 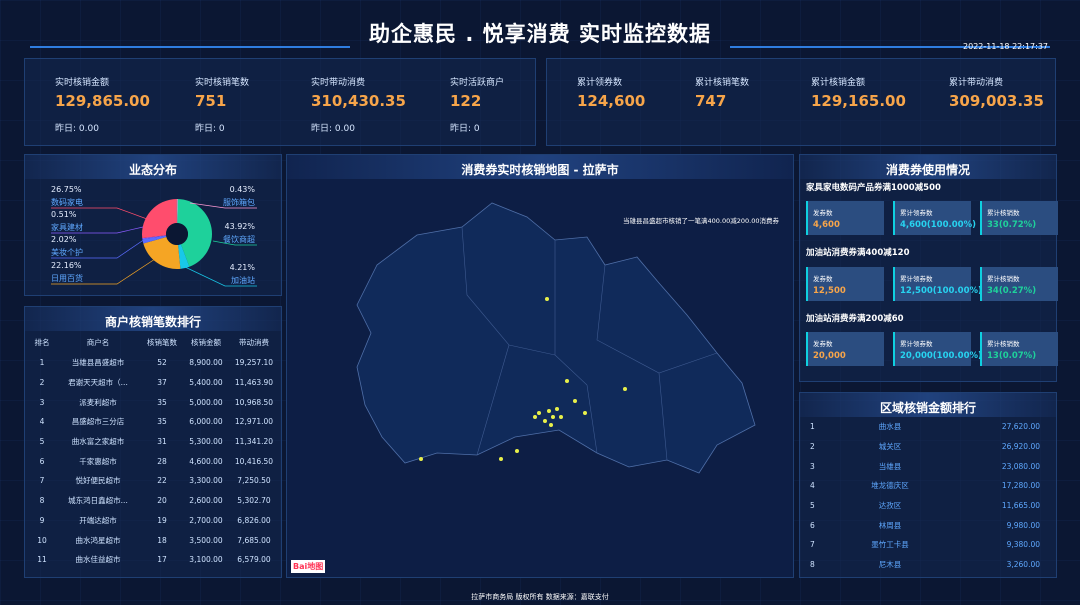 What do you see at coordinates (929, 466) in the screenshot?
I see `table-row: 3 当雄县 23,080.00` at bounding box center [929, 466].